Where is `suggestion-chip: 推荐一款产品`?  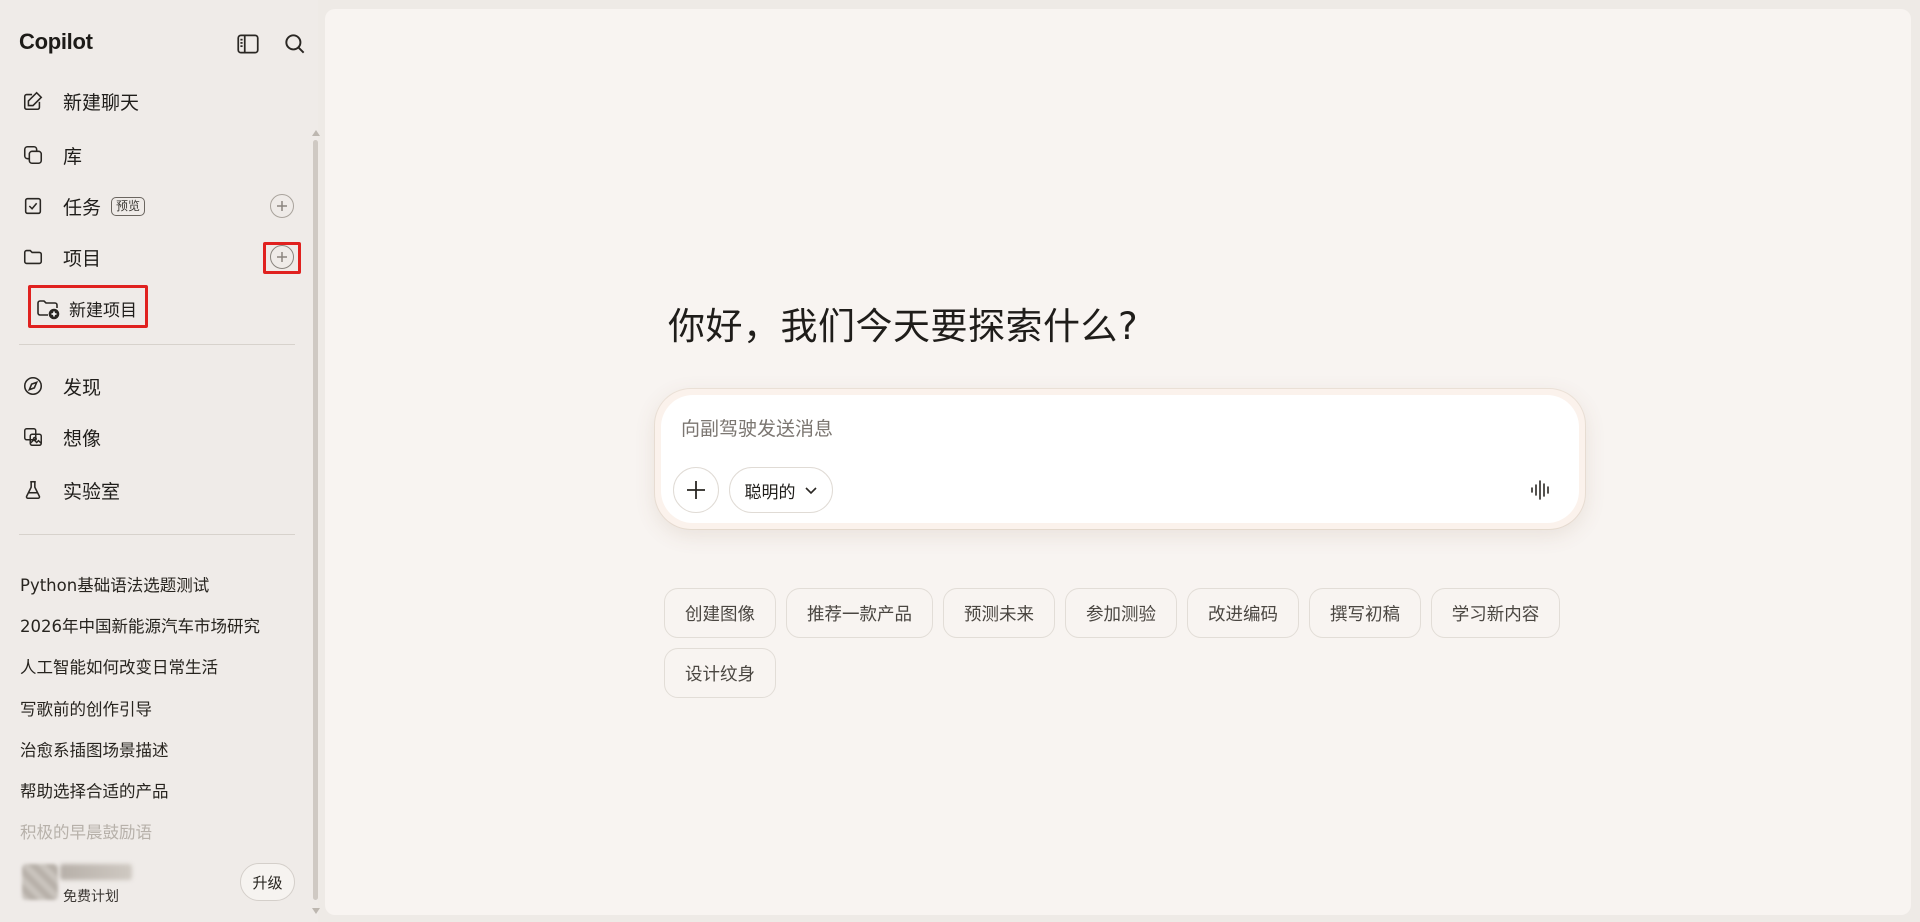 suggestion-chip: 推荐一款产品 is located at coordinates (859, 613).